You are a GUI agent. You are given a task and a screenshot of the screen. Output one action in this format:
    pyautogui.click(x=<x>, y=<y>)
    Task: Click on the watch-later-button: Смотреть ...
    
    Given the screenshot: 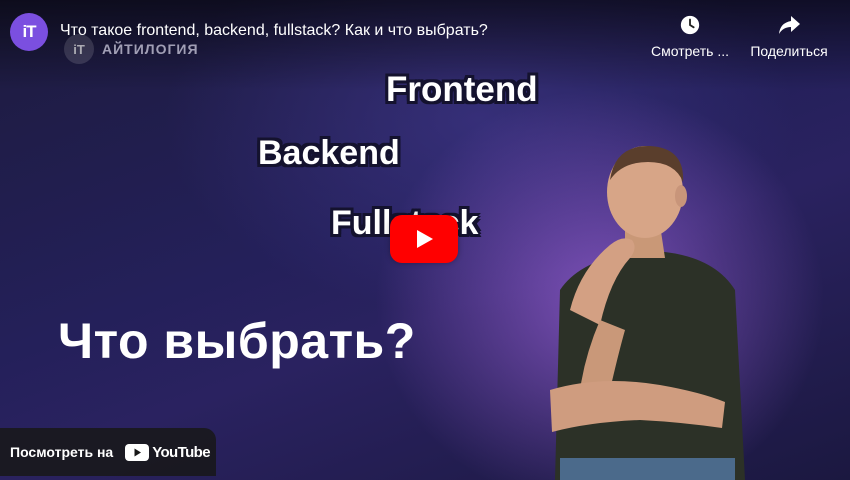 What is the action you would take?
    pyautogui.click(x=690, y=35)
    